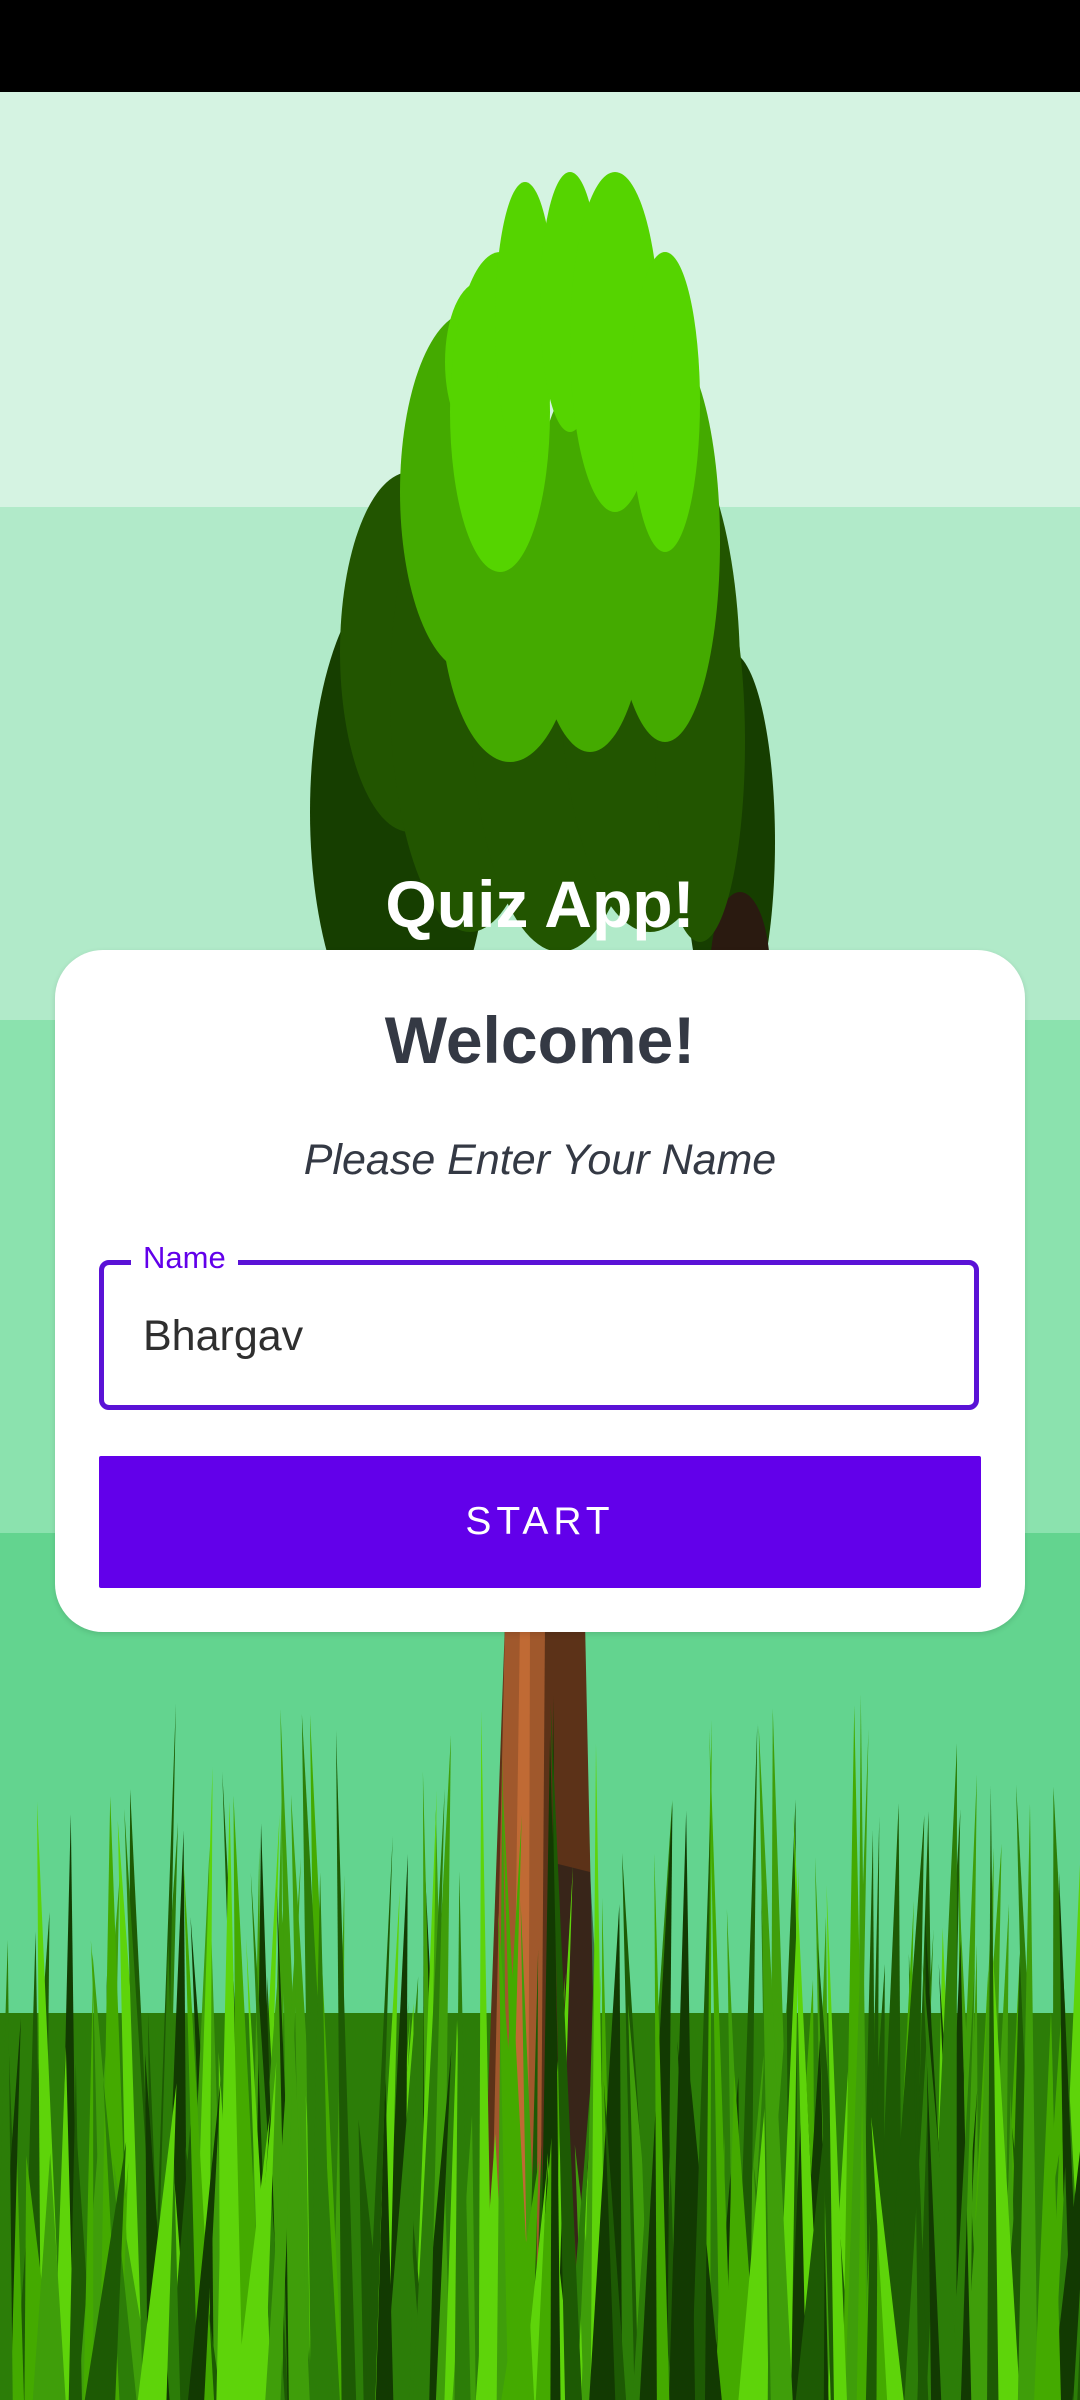  Describe the element at coordinates (540, 904) in the screenshot. I see `app-title: Quiz App!` at that location.